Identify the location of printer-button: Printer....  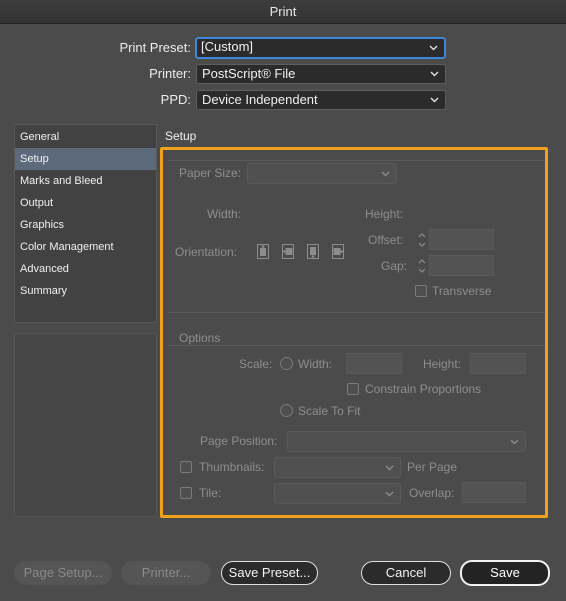
(166, 573).